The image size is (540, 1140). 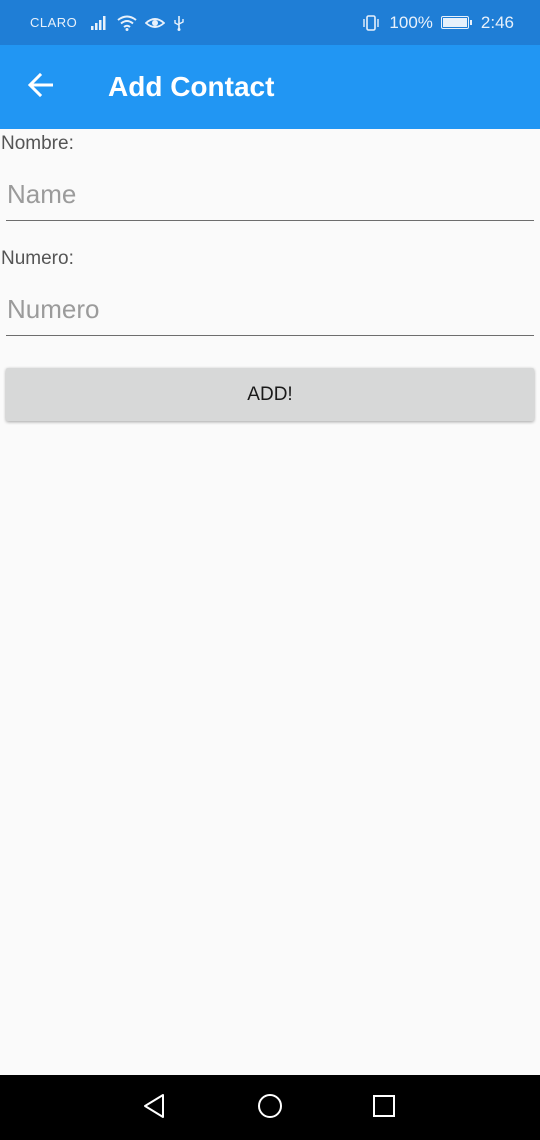 What do you see at coordinates (37, 143) in the screenshot?
I see `name-label: Nombre:` at bounding box center [37, 143].